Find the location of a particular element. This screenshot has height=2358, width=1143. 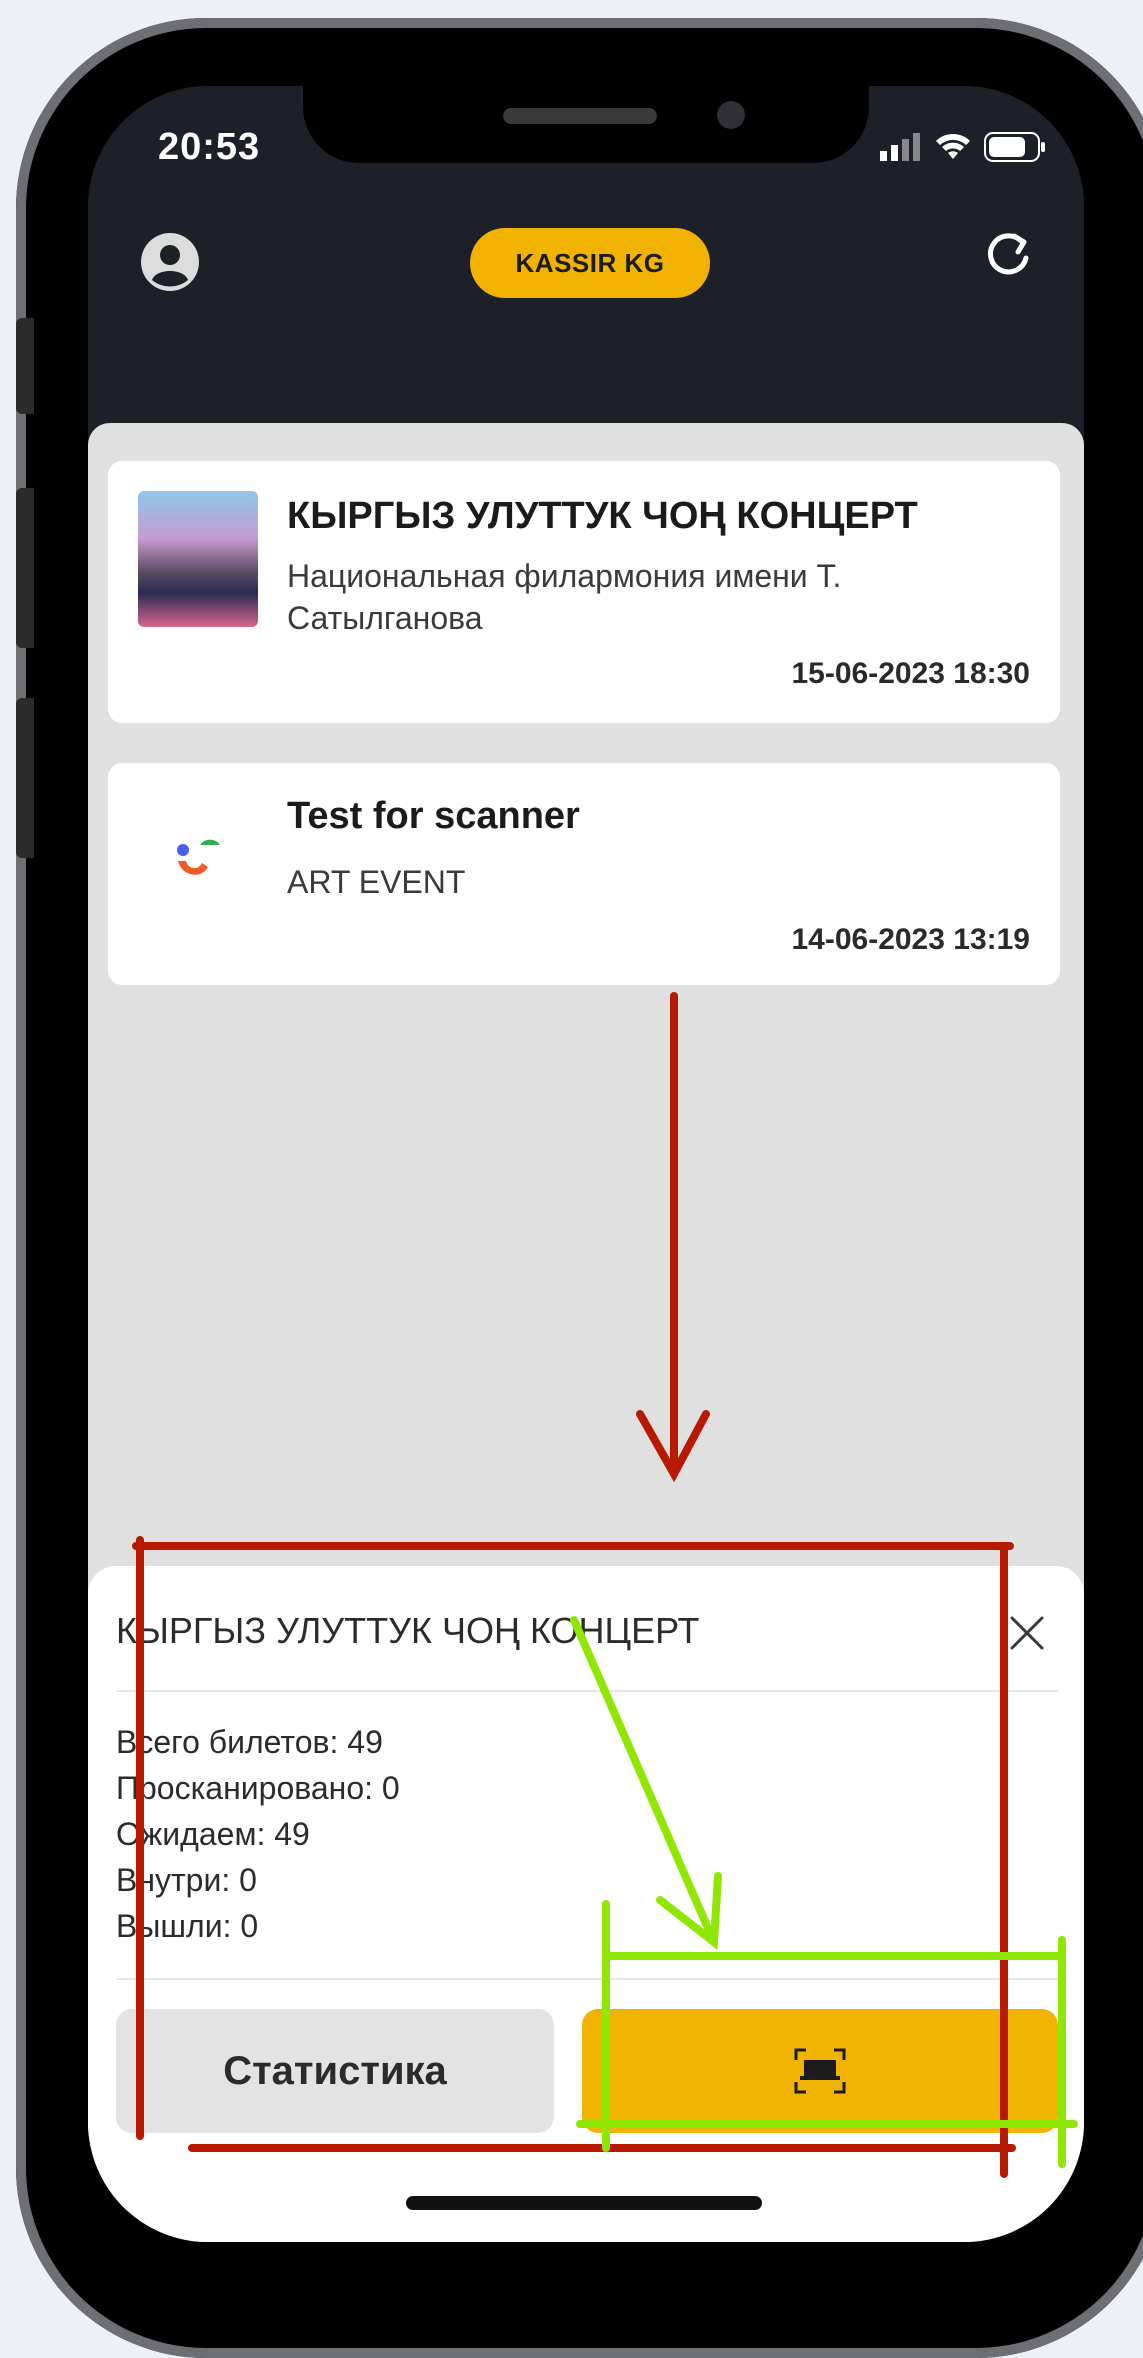

stat-inside: Внутри: 0 is located at coordinates (186, 1880).